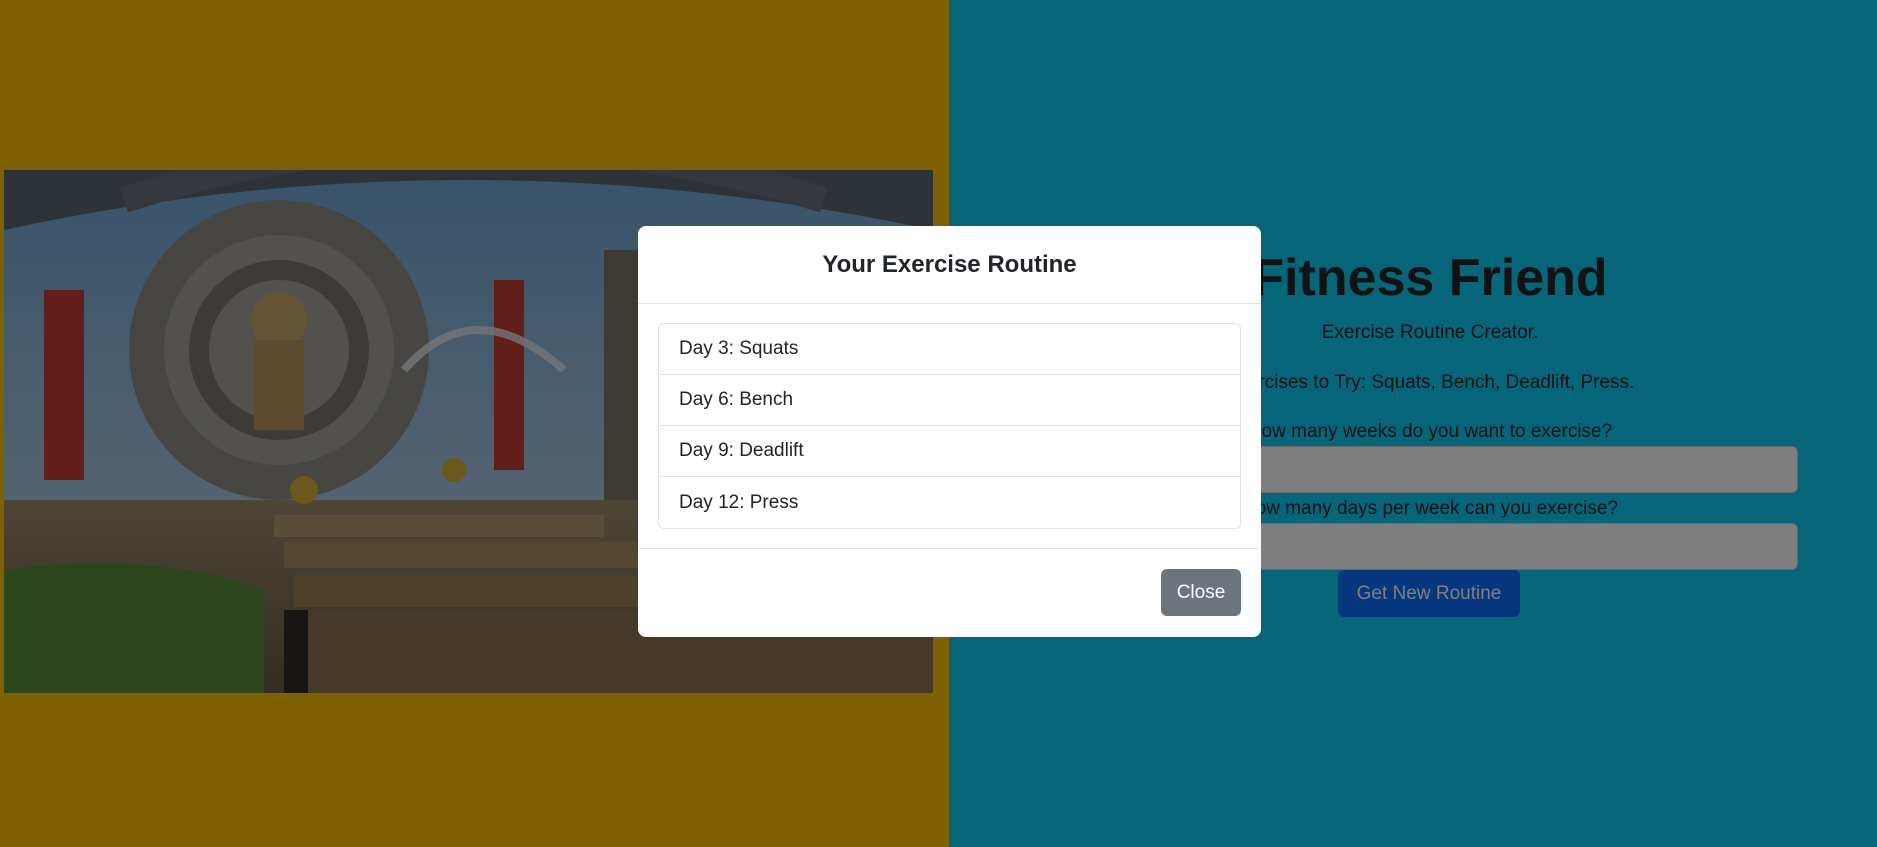 Image resolution: width=1877 pixels, height=847 pixels. Describe the element at coordinates (949, 349) in the screenshot. I see `routine-item-1: Day 3: Squats` at that location.